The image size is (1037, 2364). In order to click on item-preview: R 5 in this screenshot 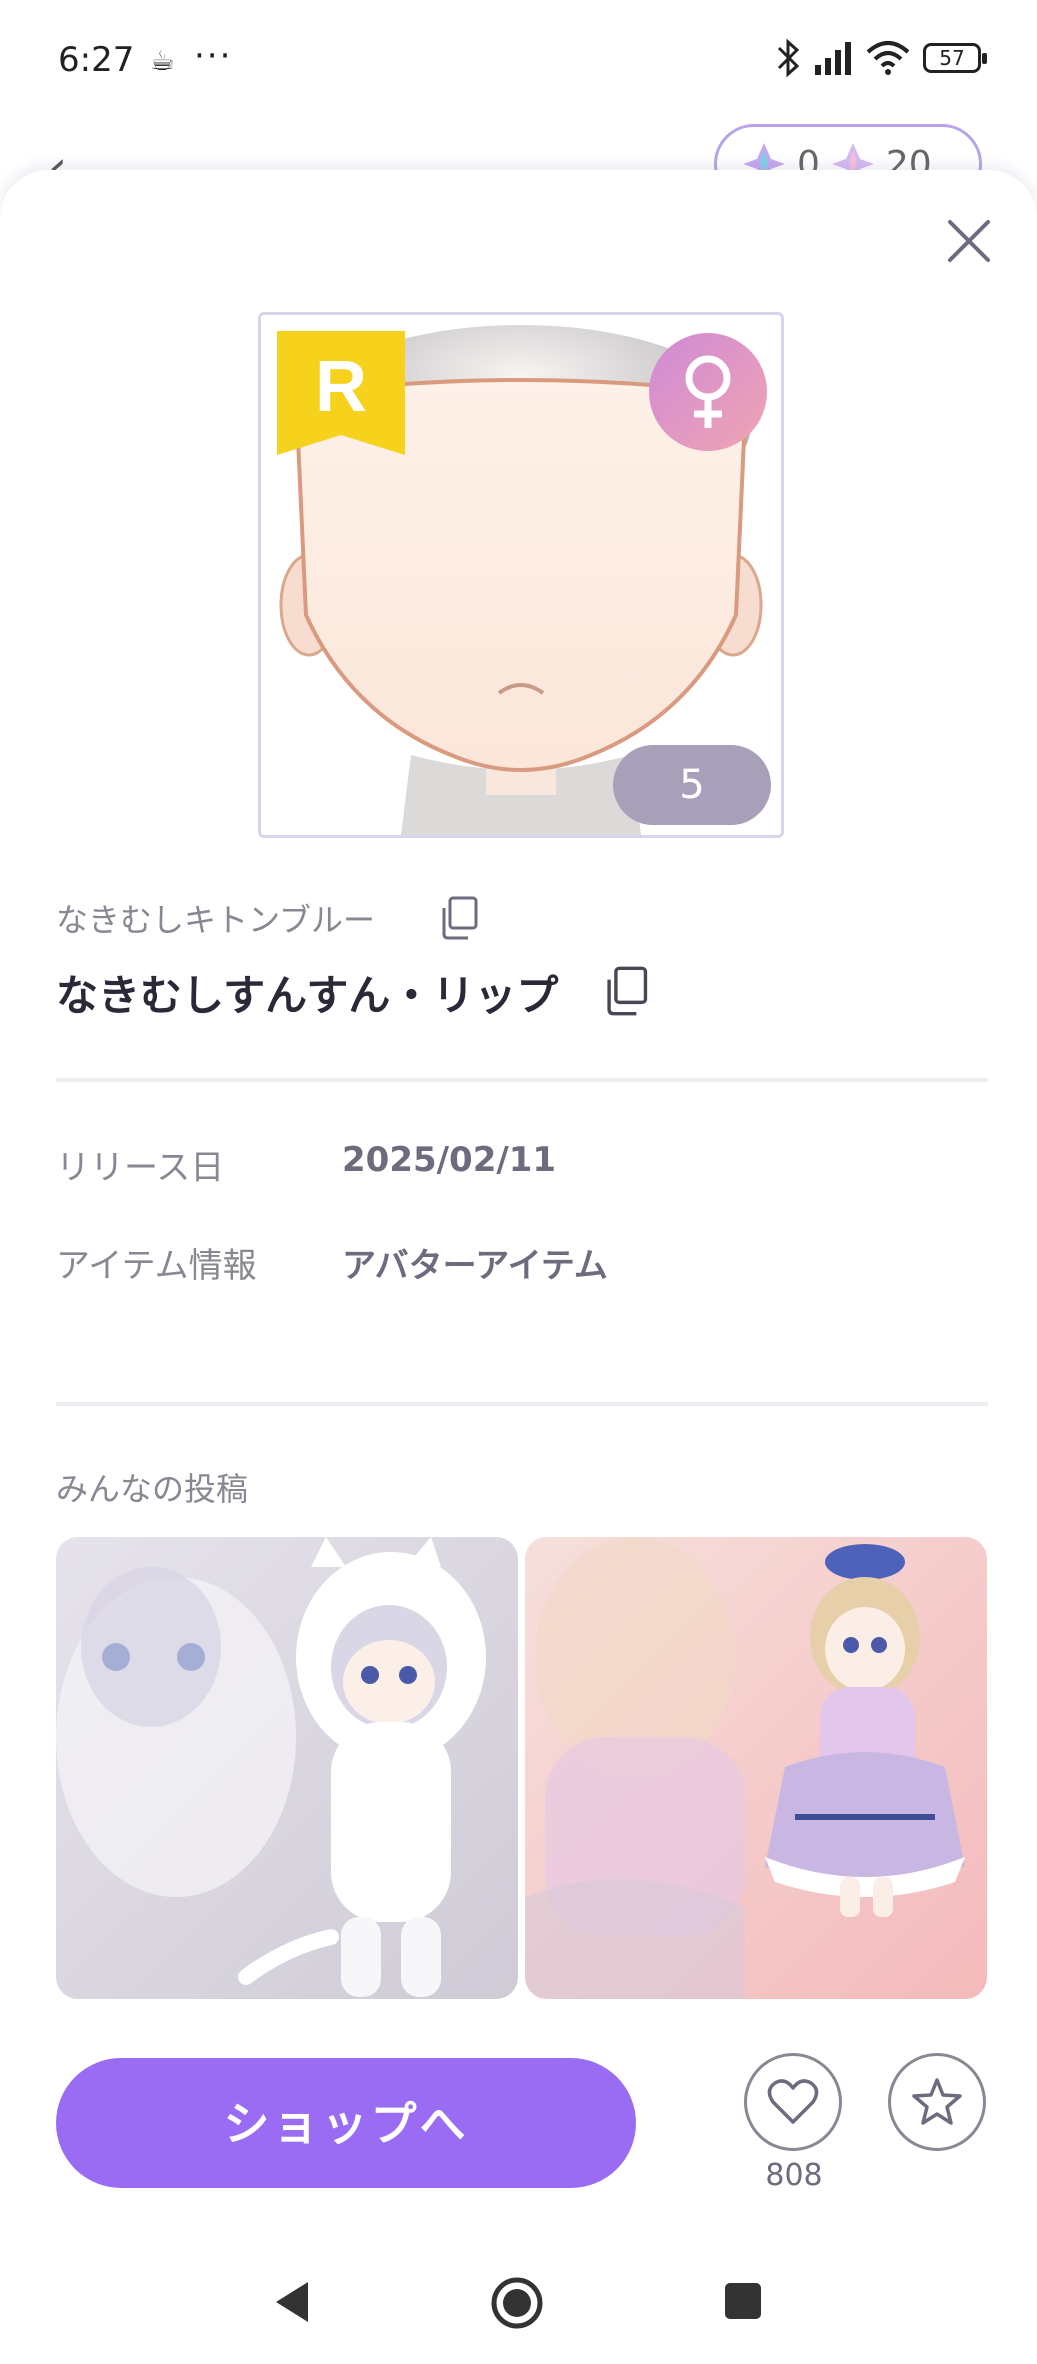, I will do `click(521, 575)`.